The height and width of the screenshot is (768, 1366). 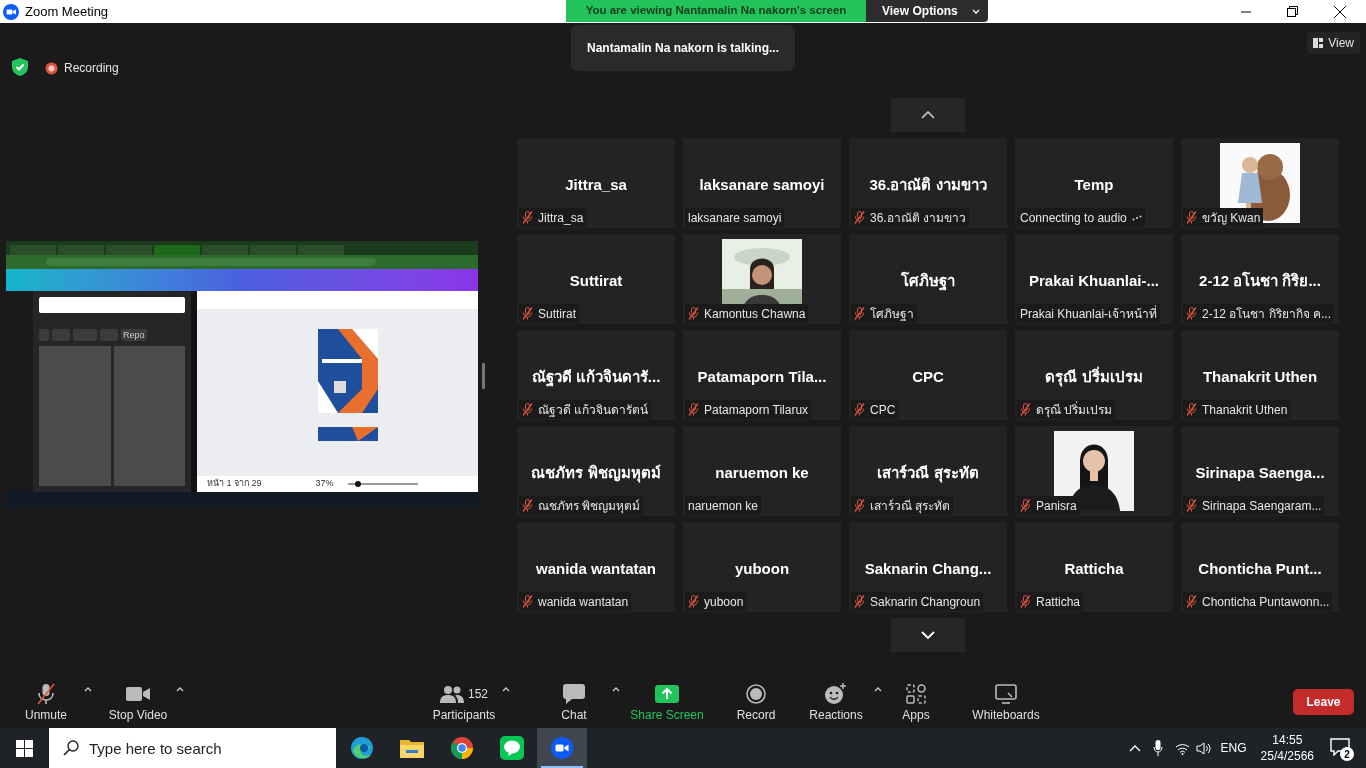 I want to click on clock-date: 25/4/2566, so click(x=1287, y=756).